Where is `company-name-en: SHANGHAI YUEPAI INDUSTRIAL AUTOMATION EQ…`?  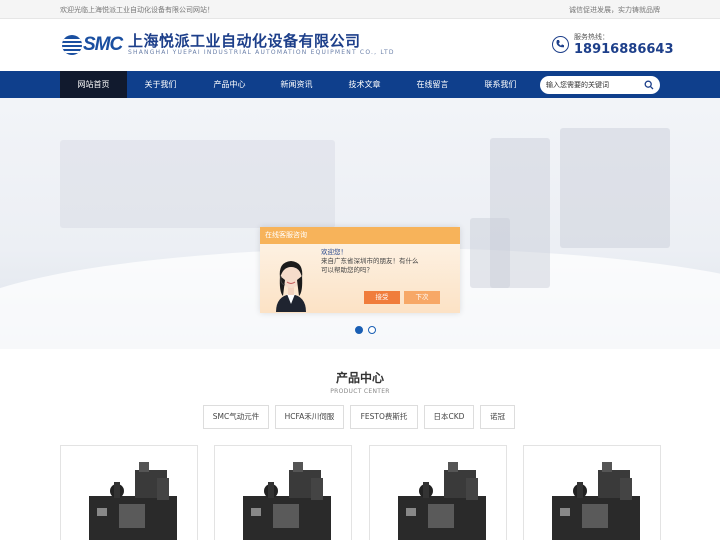
company-name-en: SHANGHAI YUEPAI INDUSTRIAL AUTOMATION EQ… is located at coordinates (261, 52).